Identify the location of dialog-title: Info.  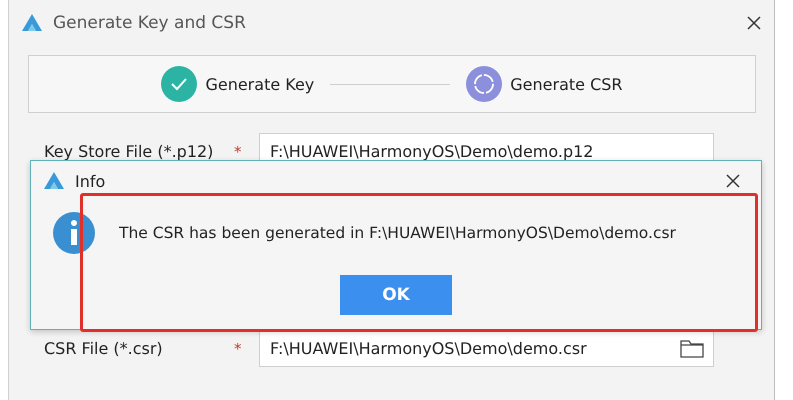
(90, 181).